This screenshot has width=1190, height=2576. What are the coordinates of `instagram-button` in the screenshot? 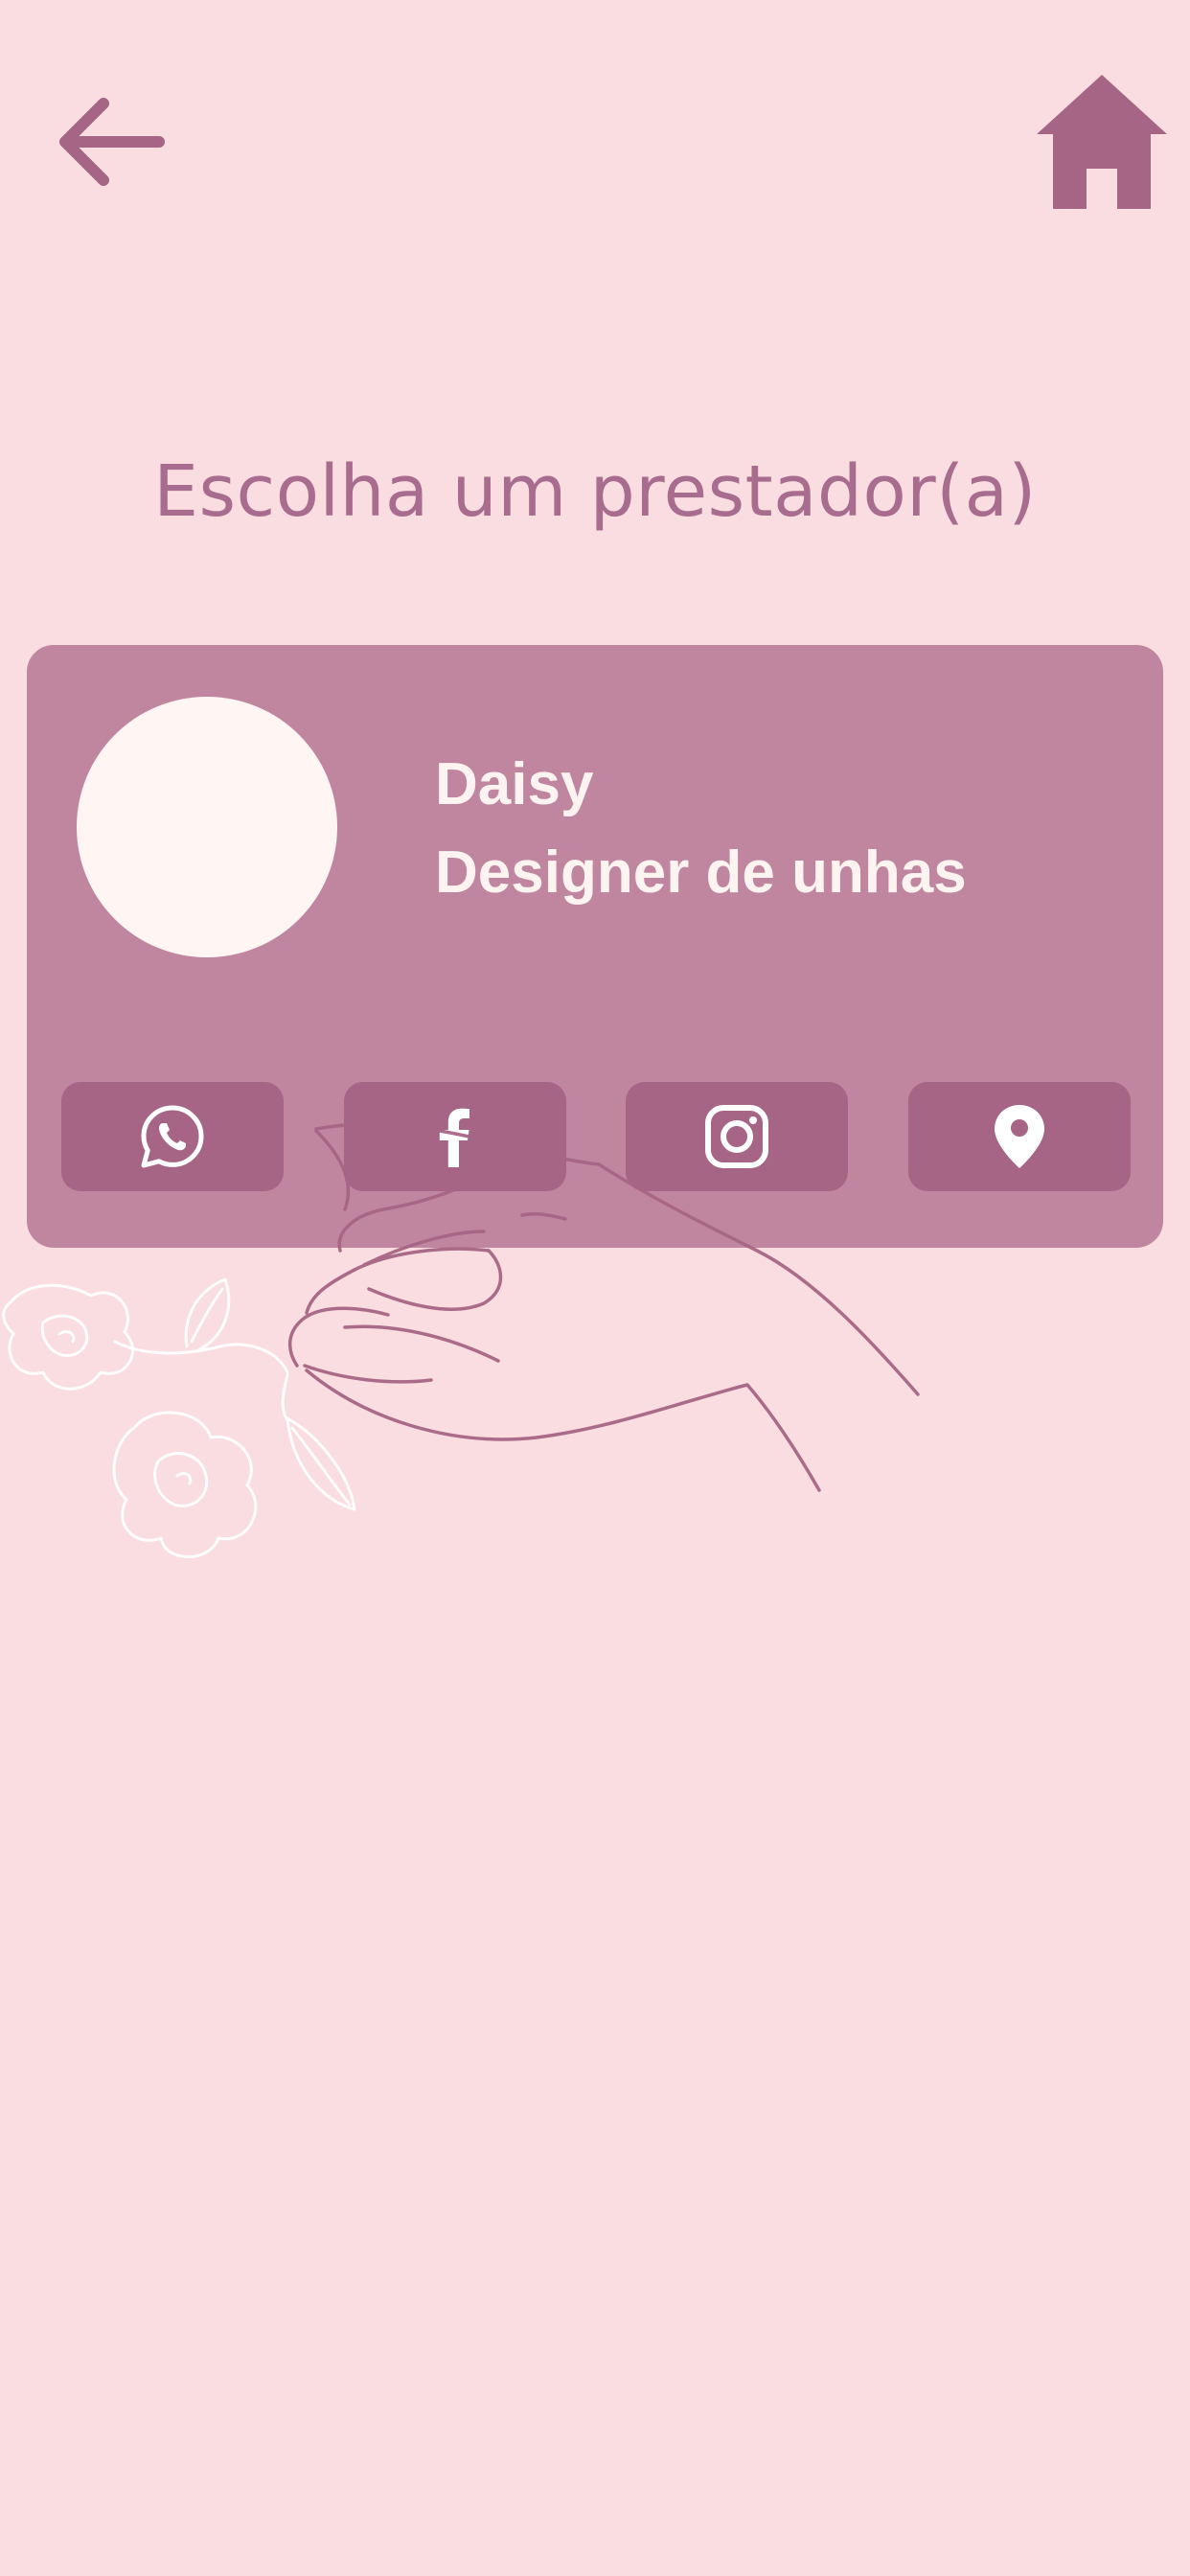 It's located at (737, 1136).